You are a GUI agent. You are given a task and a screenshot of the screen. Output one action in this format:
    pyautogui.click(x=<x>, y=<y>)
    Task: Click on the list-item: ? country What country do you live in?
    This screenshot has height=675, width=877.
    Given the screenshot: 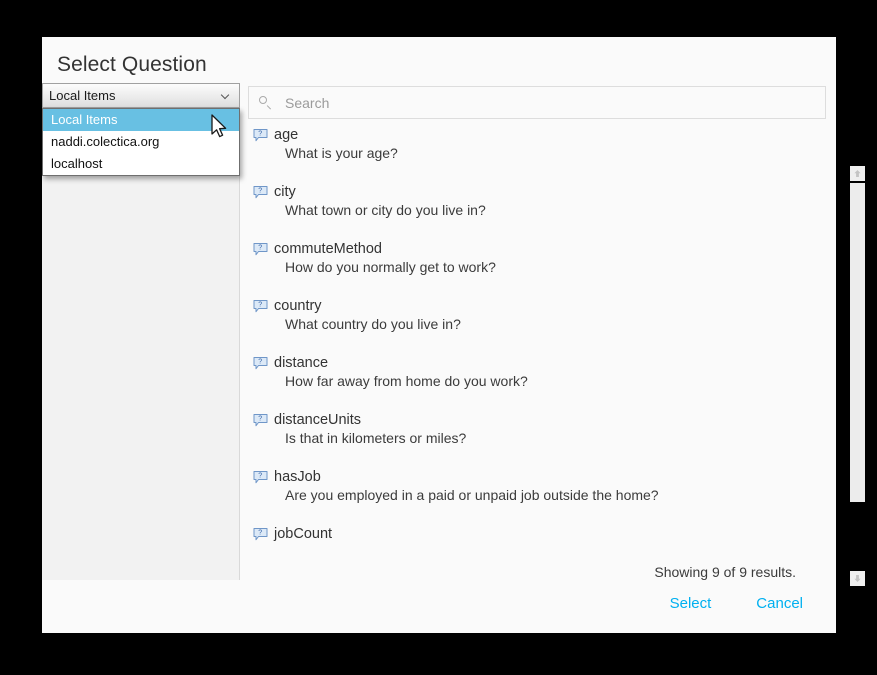 What is the action you would take?
    pyautogui.click(x=537, y=316)
    